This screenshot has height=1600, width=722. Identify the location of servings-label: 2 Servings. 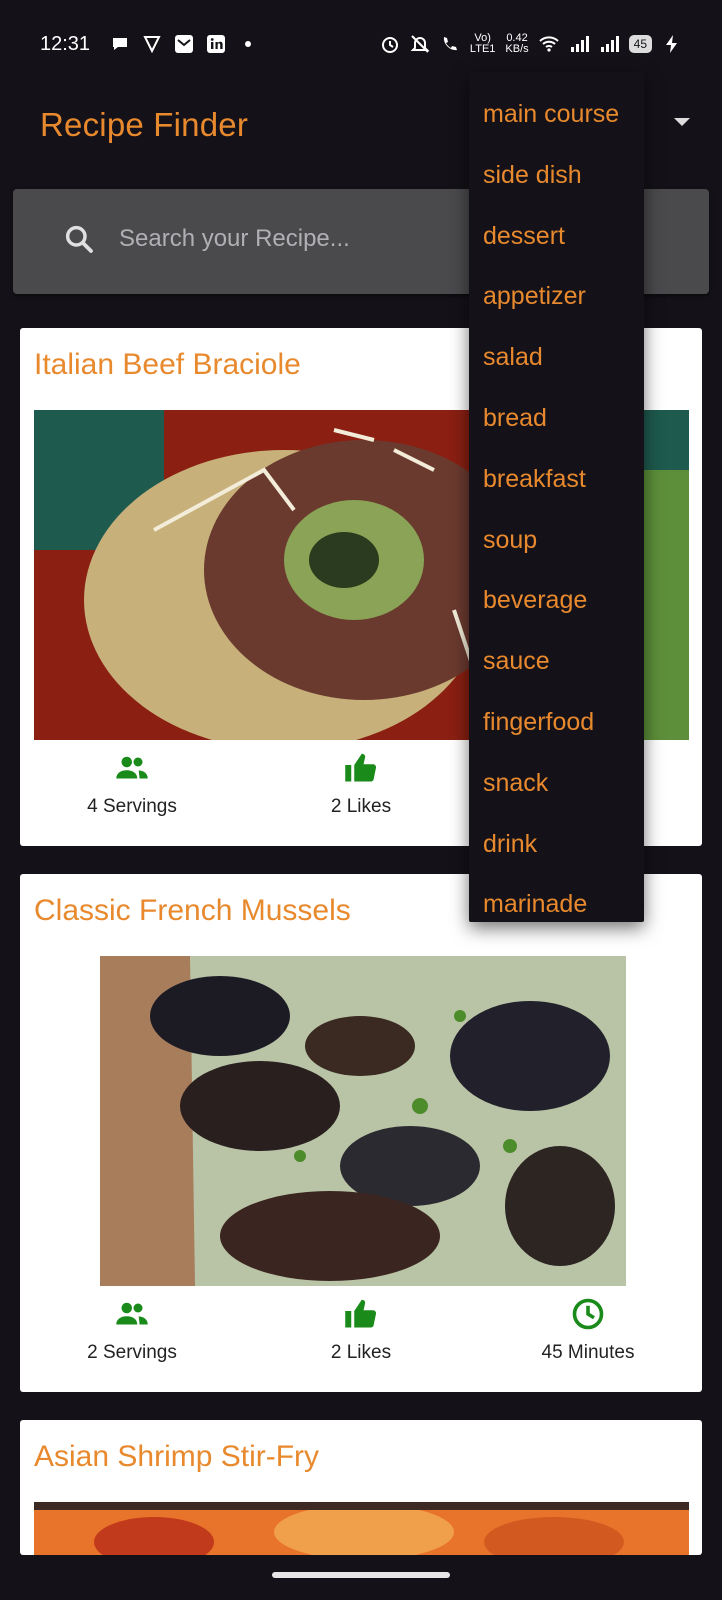
(132, 1352).